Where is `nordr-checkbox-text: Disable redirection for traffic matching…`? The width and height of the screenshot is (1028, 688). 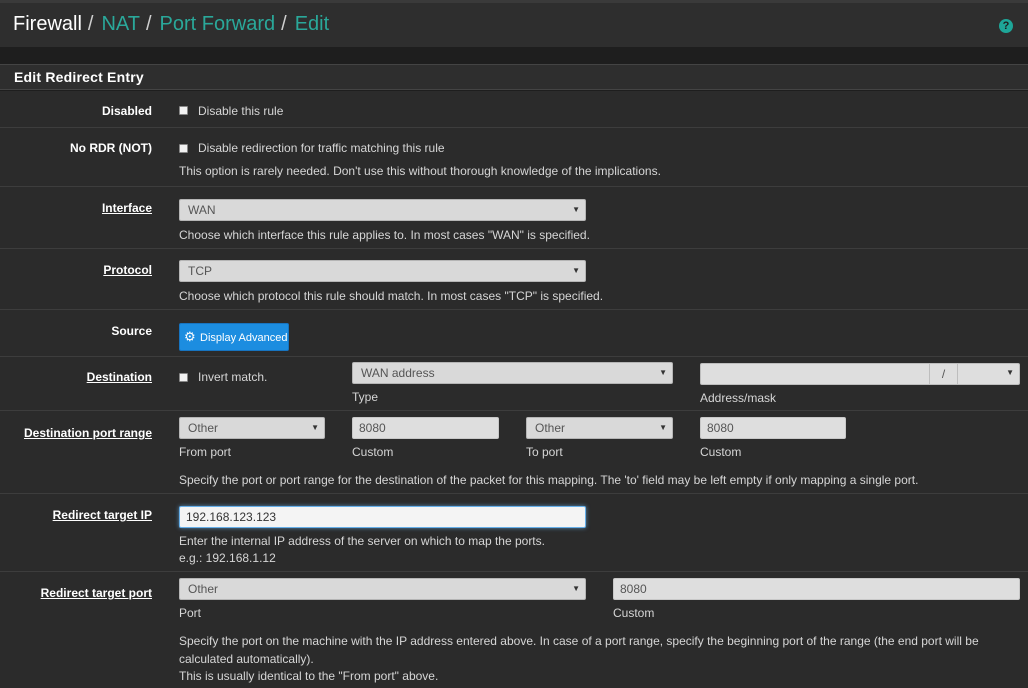
nordr-checkbox-text: Disable redirection for traffic matching… is located at coordinates (321, 148).